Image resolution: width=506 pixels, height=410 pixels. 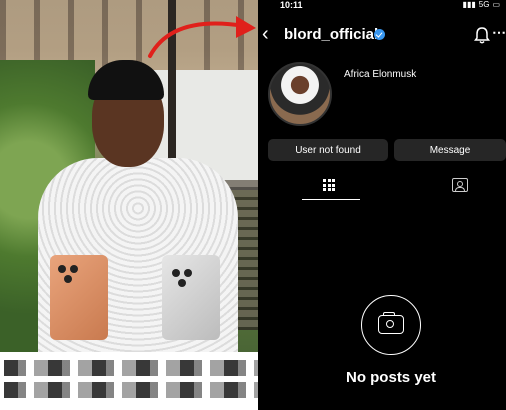 I want to click on grid-icon, so click(x=329, y=185).